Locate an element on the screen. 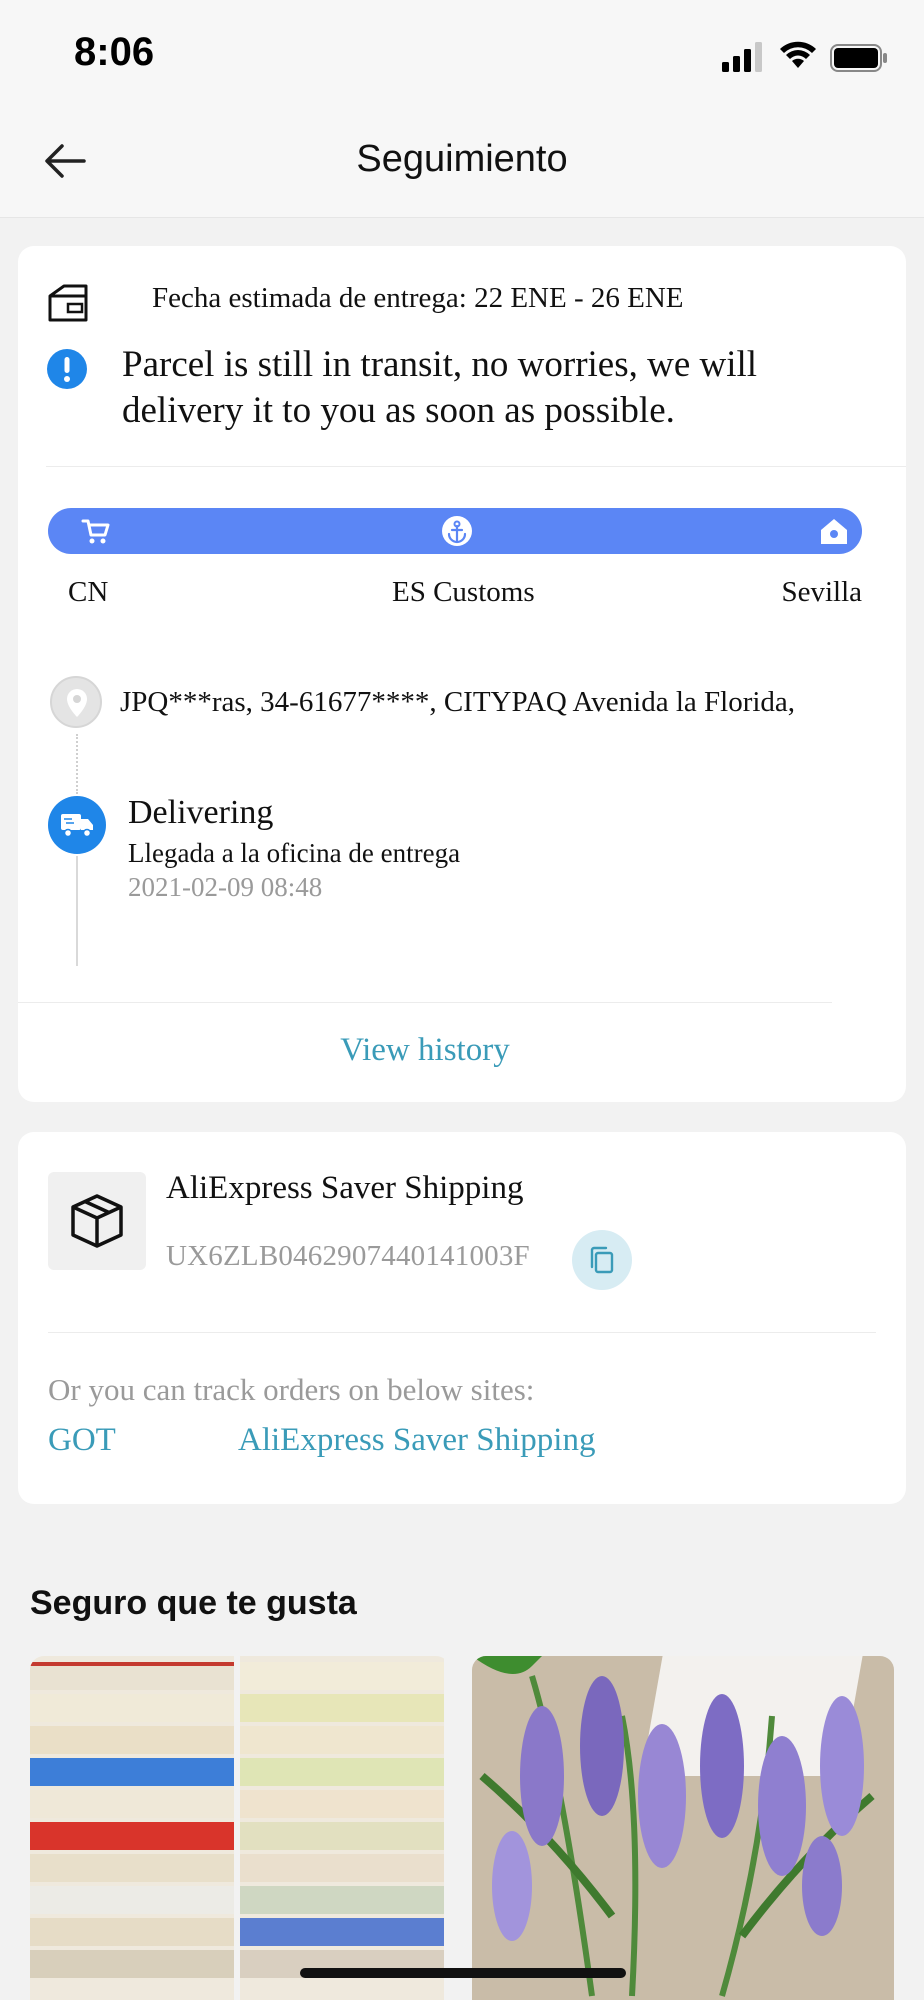 The image size is (924, 2000). truck-icon is located at coordinates (77, 825).